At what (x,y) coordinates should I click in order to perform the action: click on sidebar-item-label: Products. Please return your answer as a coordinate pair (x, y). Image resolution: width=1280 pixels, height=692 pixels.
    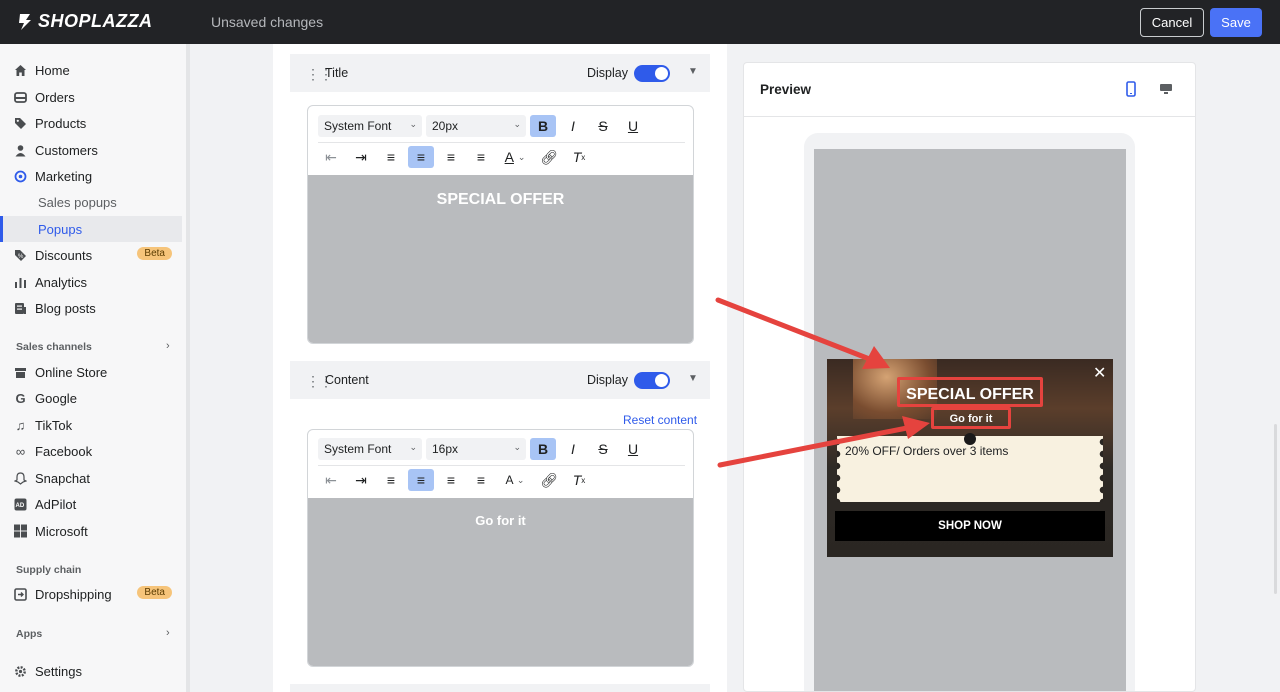
    Looking at the image, I should click on (61, 123).